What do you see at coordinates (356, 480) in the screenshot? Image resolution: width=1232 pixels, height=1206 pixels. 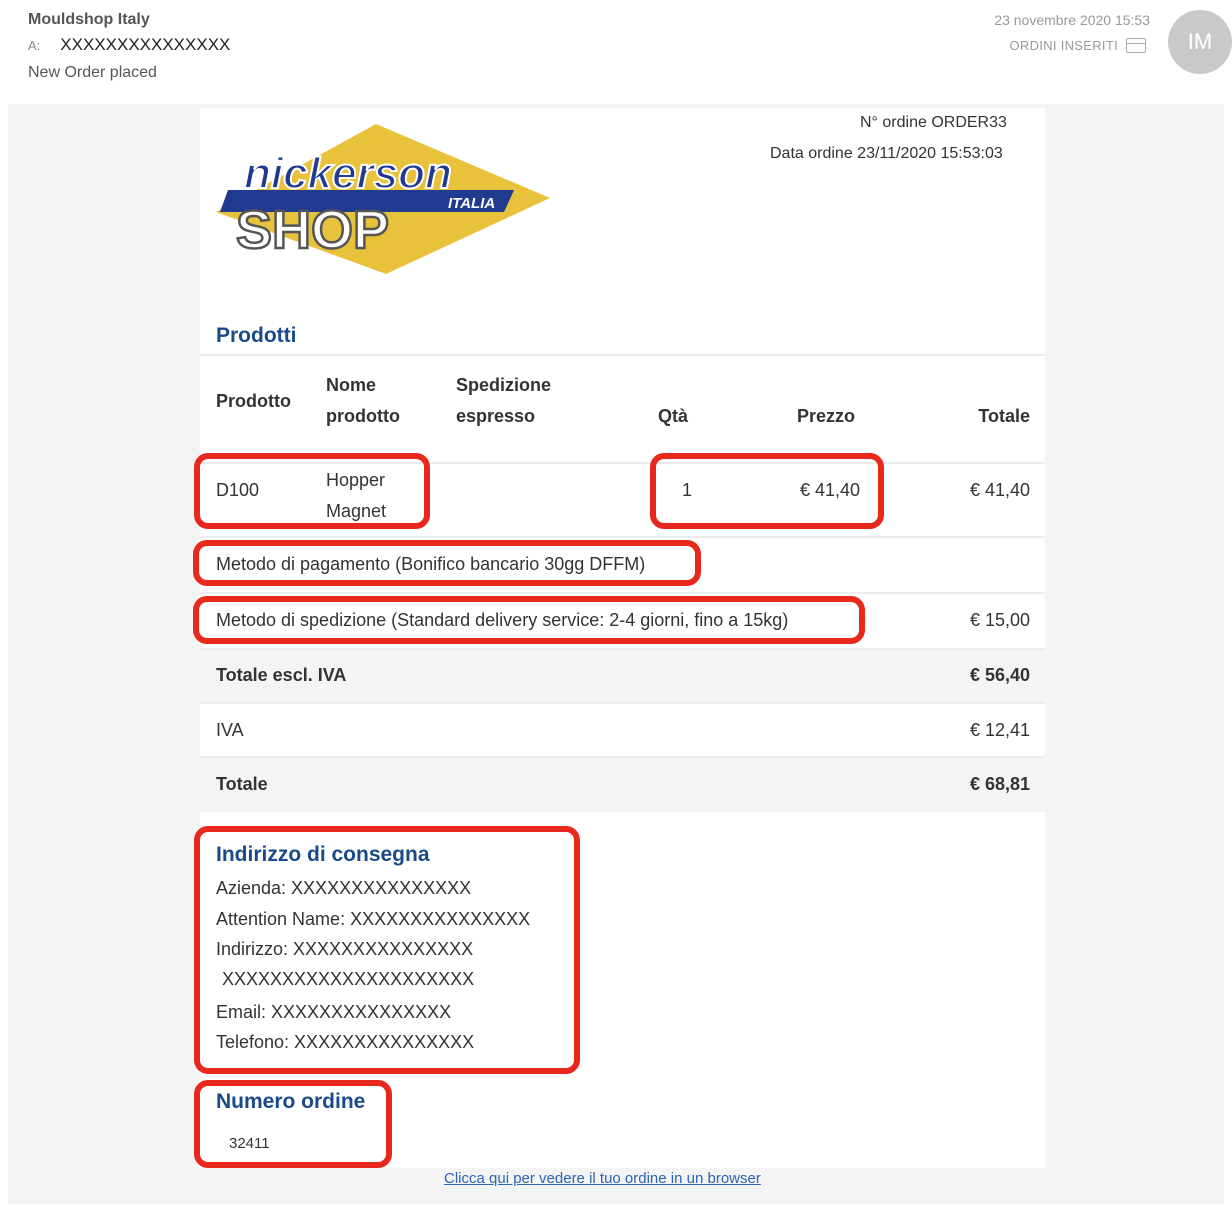 I see `product-name-line1: Hopper` at bounding box center [356, 480].